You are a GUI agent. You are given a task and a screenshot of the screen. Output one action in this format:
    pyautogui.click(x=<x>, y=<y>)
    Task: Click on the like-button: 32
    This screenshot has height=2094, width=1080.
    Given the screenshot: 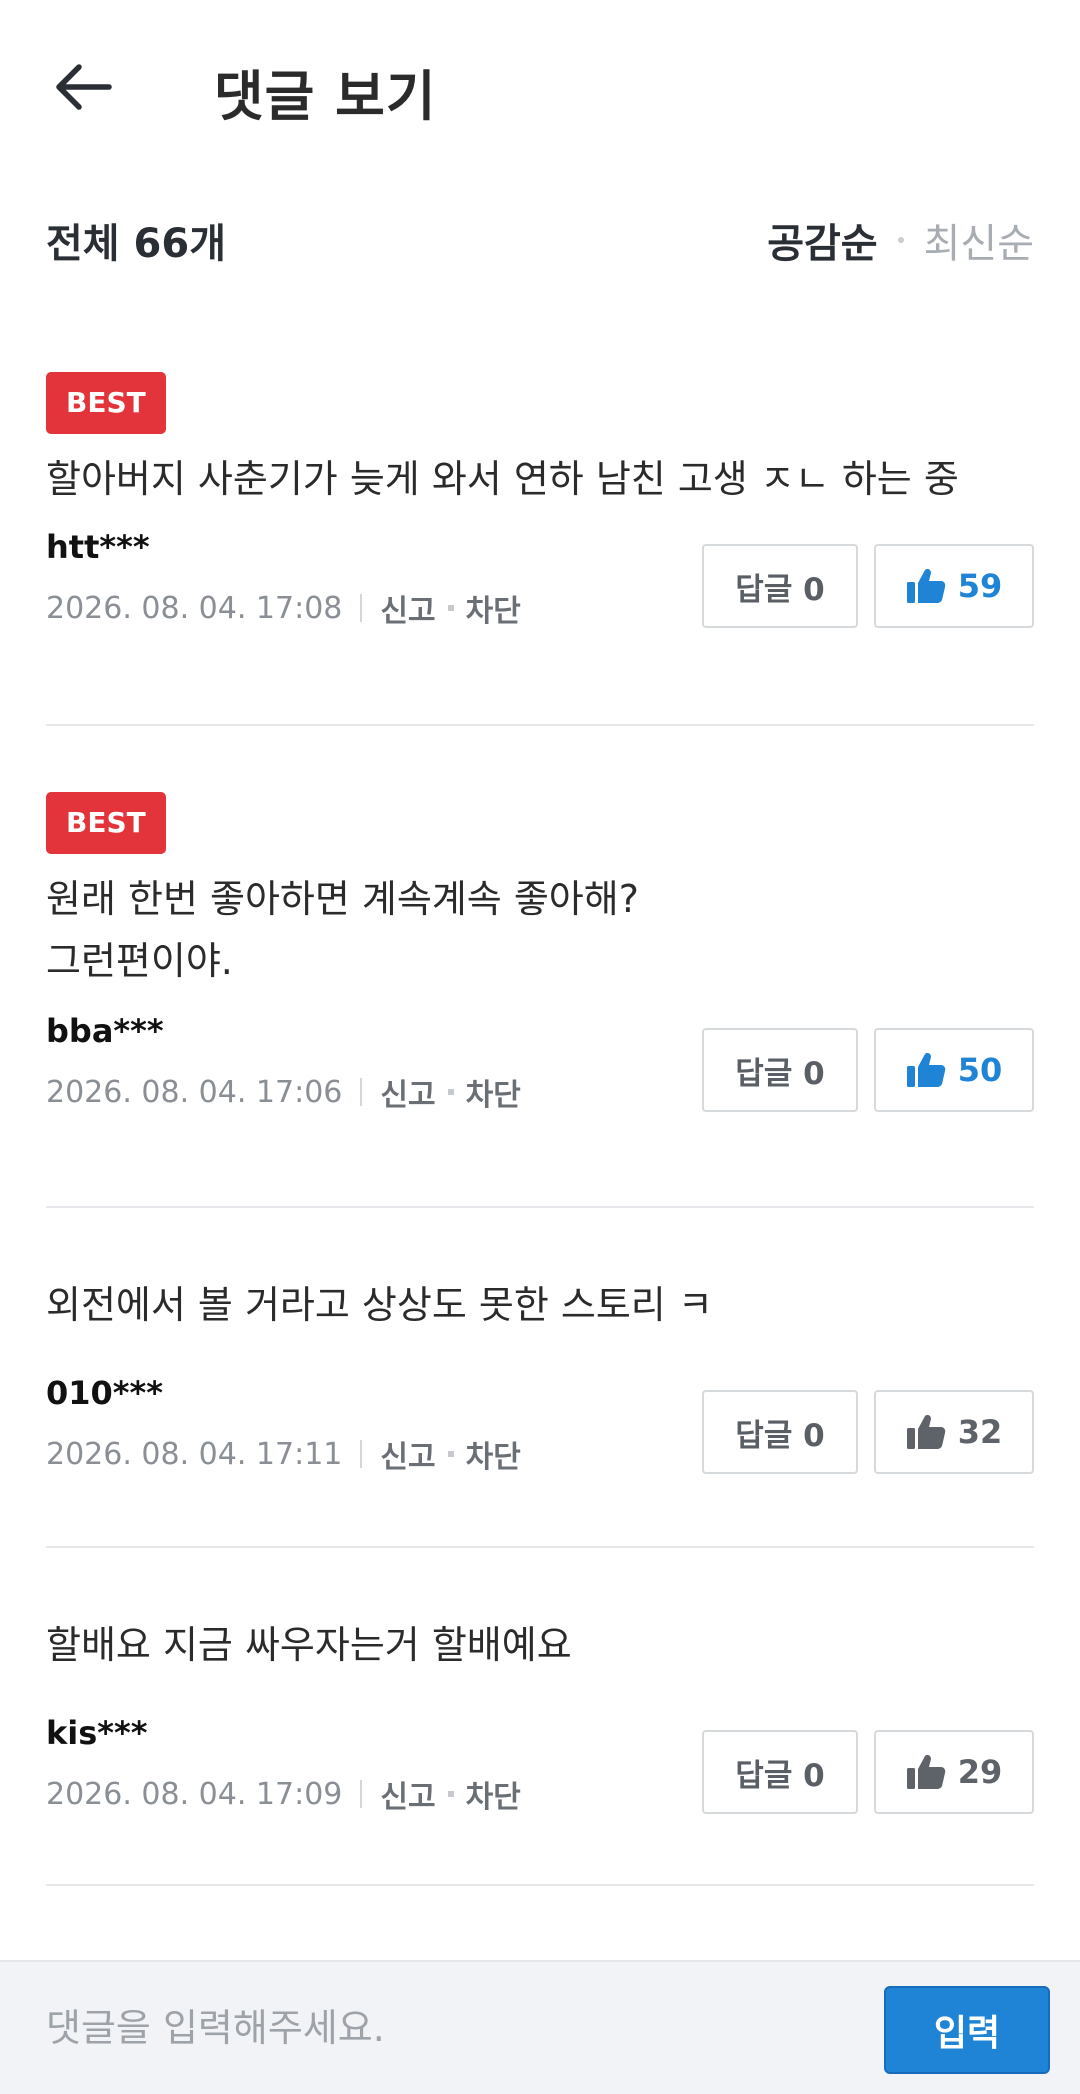 What is the action you would take?
    pyautogui.click(x=954, y=1432)
    